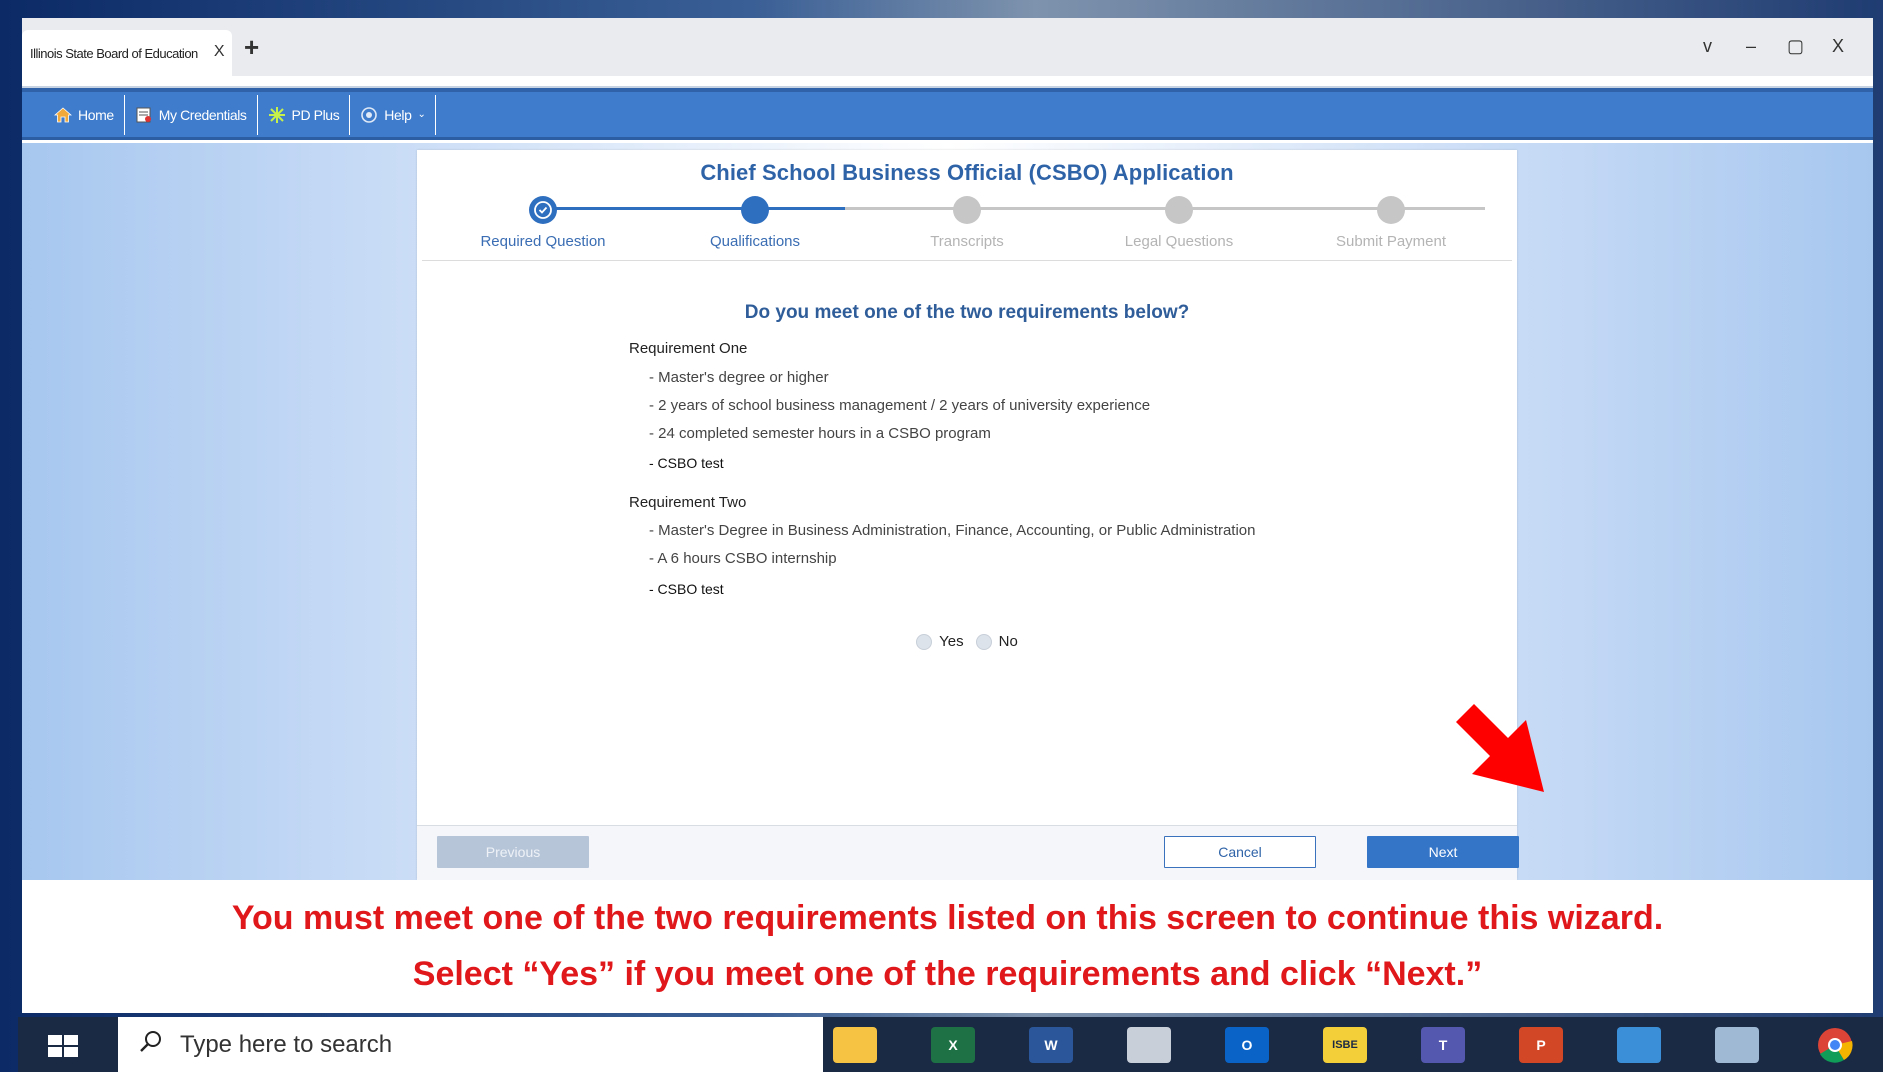 The image size is (1883, 1072). I want to click on requirement-item: - Master's degree or higher, so click(739, 377).